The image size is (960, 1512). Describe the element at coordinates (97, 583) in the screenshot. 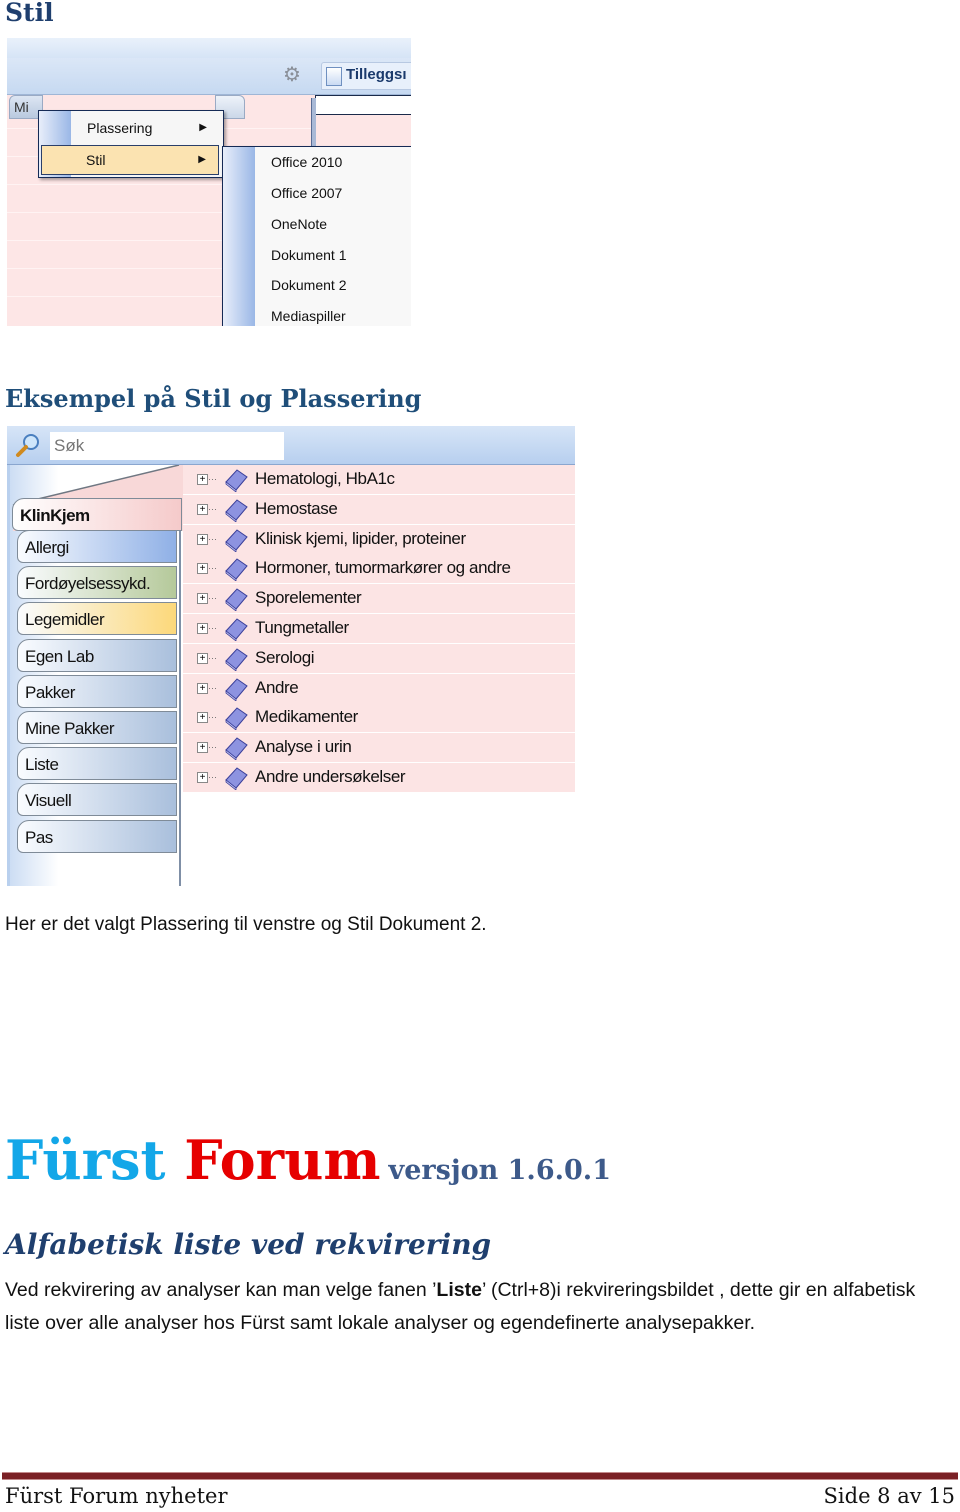

I see `tab-fordøyelsessykd: Fordøyelsessykd.` at that location.